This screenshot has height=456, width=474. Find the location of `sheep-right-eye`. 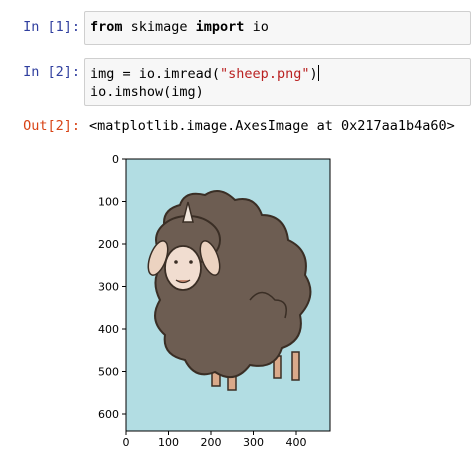

sheep-right-eye is located at coordinates (191, 262).